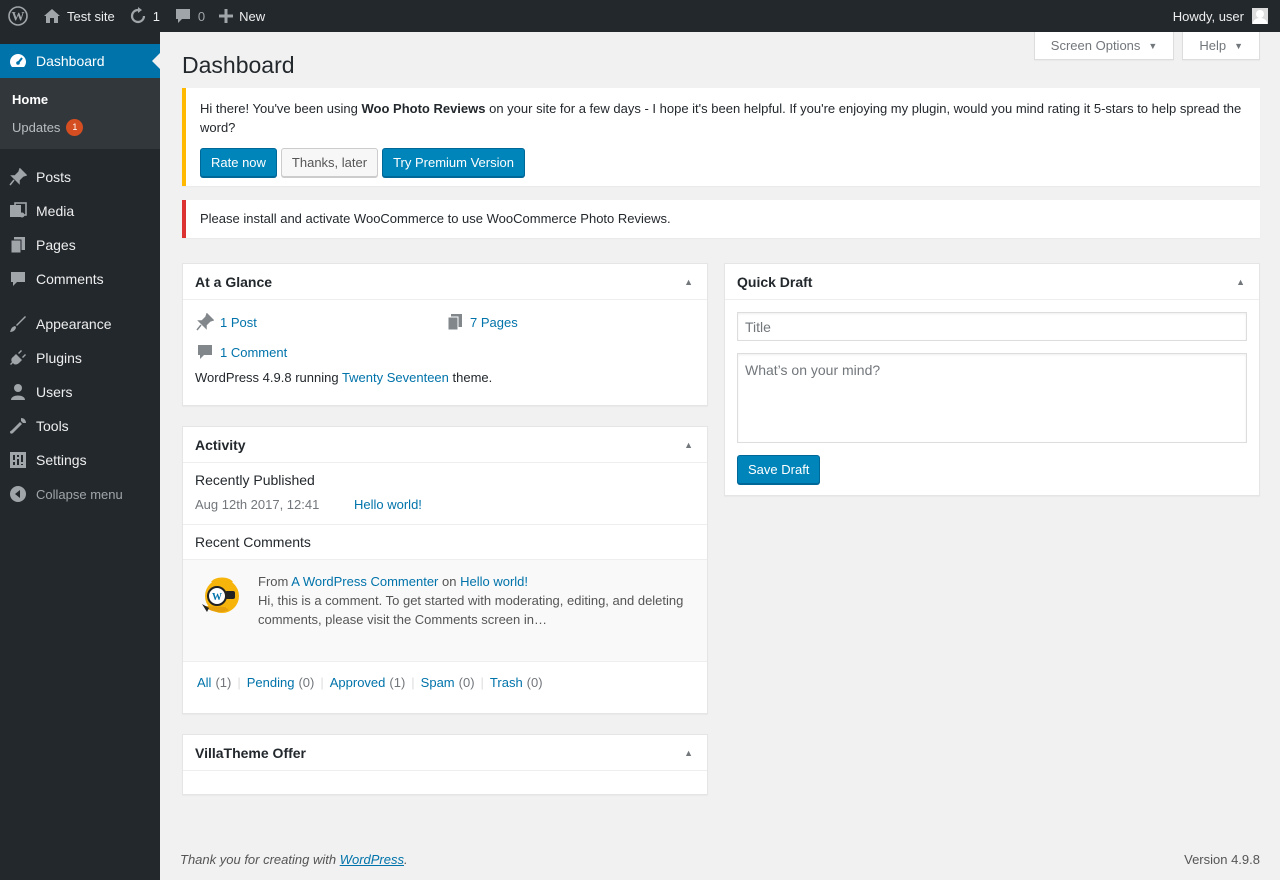 This screenshot has height=880, width=1280. What do you see at coordinates (271, 682) in the screenshot?
I see `filter-pending-link: Pending` at bounding box center [271, 682].